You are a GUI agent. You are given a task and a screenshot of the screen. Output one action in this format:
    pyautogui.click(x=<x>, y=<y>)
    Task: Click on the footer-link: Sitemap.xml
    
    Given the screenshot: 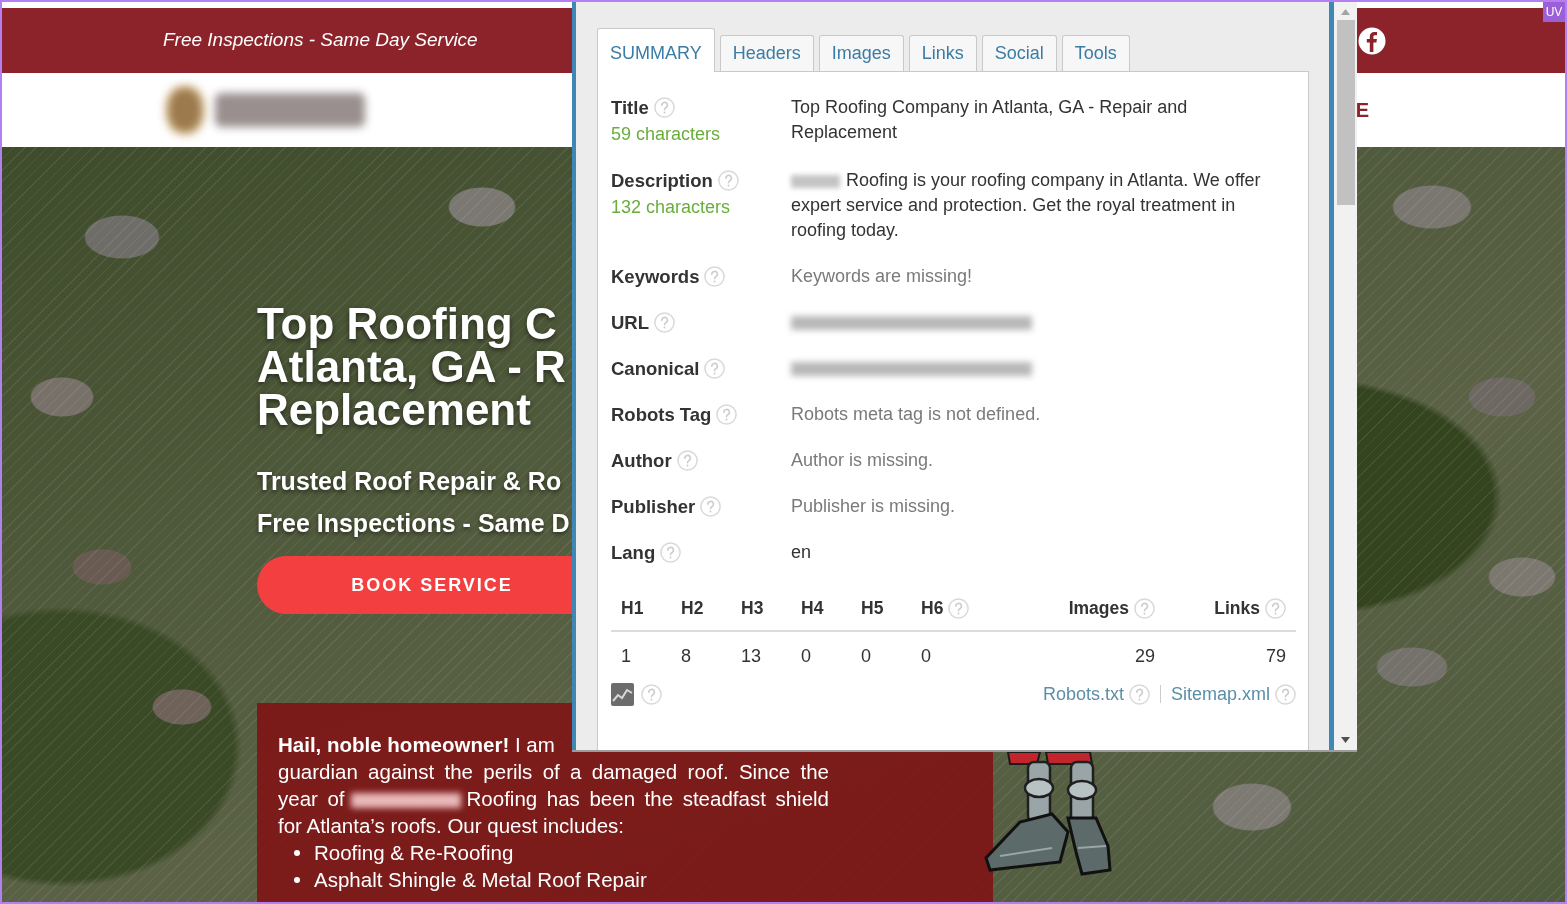 What is the action you would take?
    pyautogui.click(x=1220, y=694)
    